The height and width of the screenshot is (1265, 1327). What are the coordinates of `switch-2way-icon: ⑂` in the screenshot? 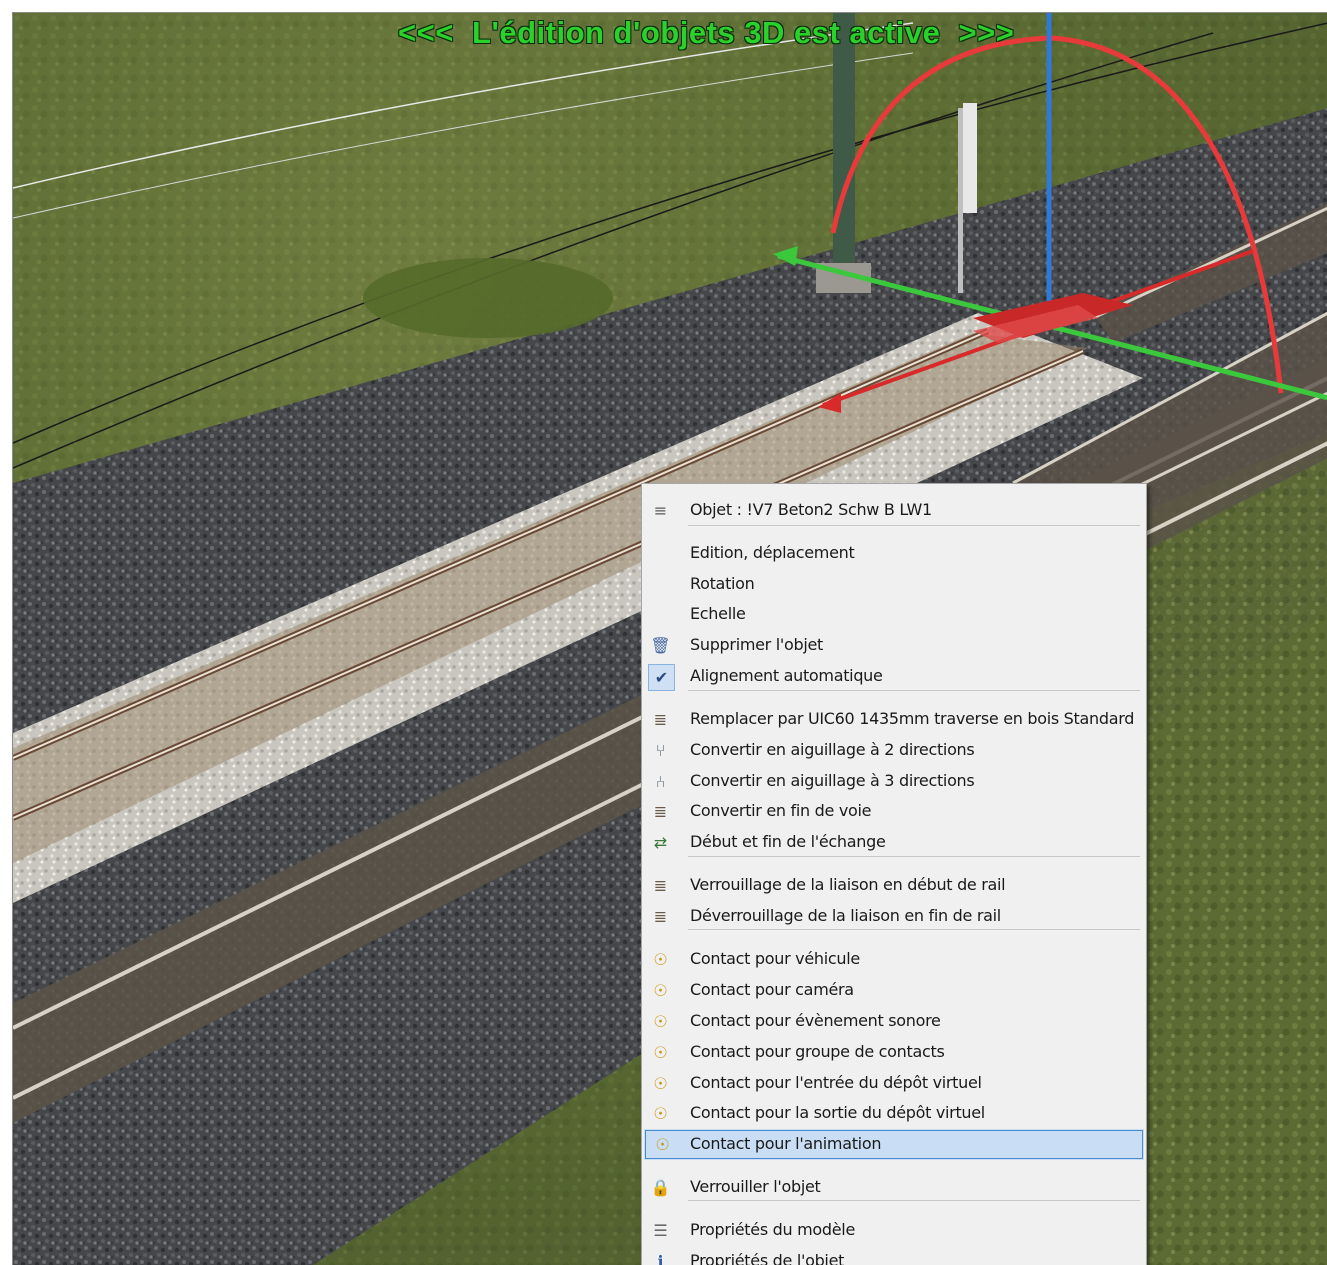 It's located at (660, 750).